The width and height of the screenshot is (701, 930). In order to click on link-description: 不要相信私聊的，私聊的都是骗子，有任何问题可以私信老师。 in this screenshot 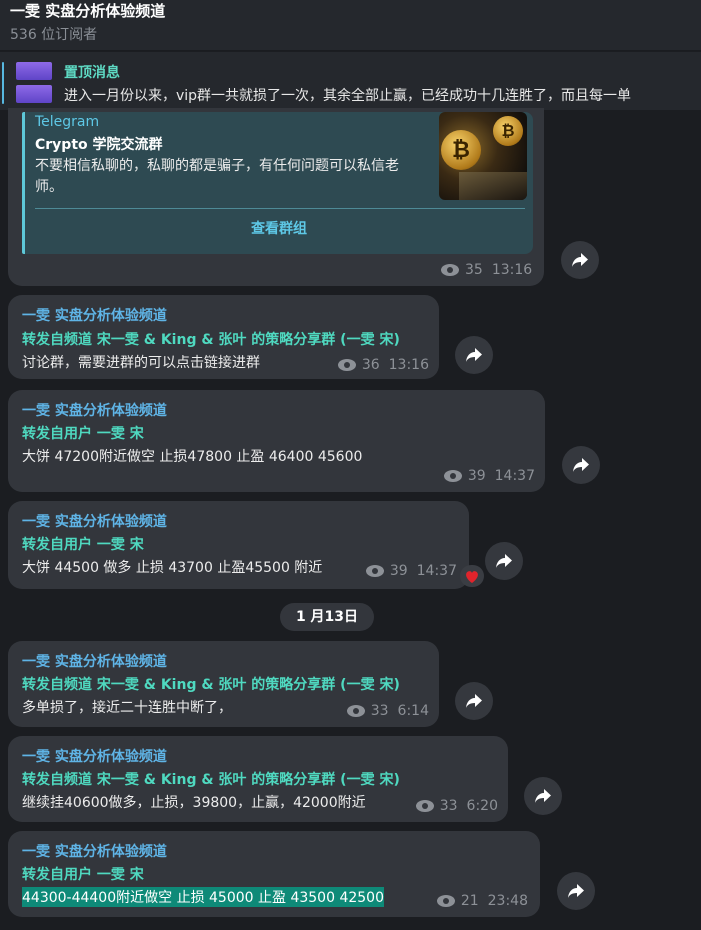, I will do `click(217, 176)`.